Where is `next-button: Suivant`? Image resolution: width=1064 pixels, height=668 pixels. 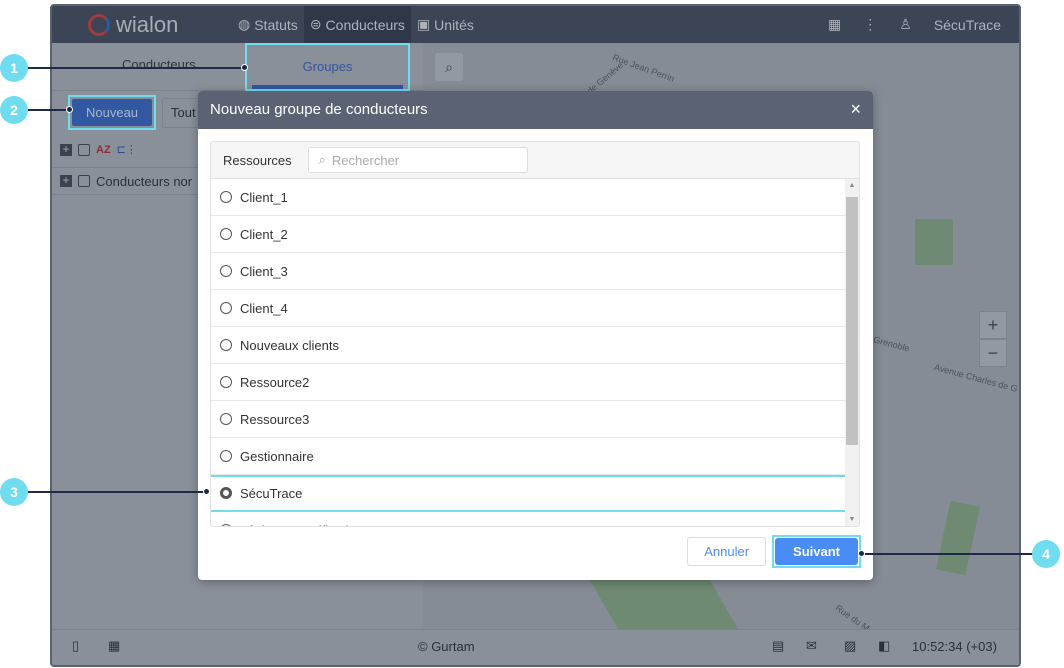
next-button: Suivant is located at coordinates (816, 551).